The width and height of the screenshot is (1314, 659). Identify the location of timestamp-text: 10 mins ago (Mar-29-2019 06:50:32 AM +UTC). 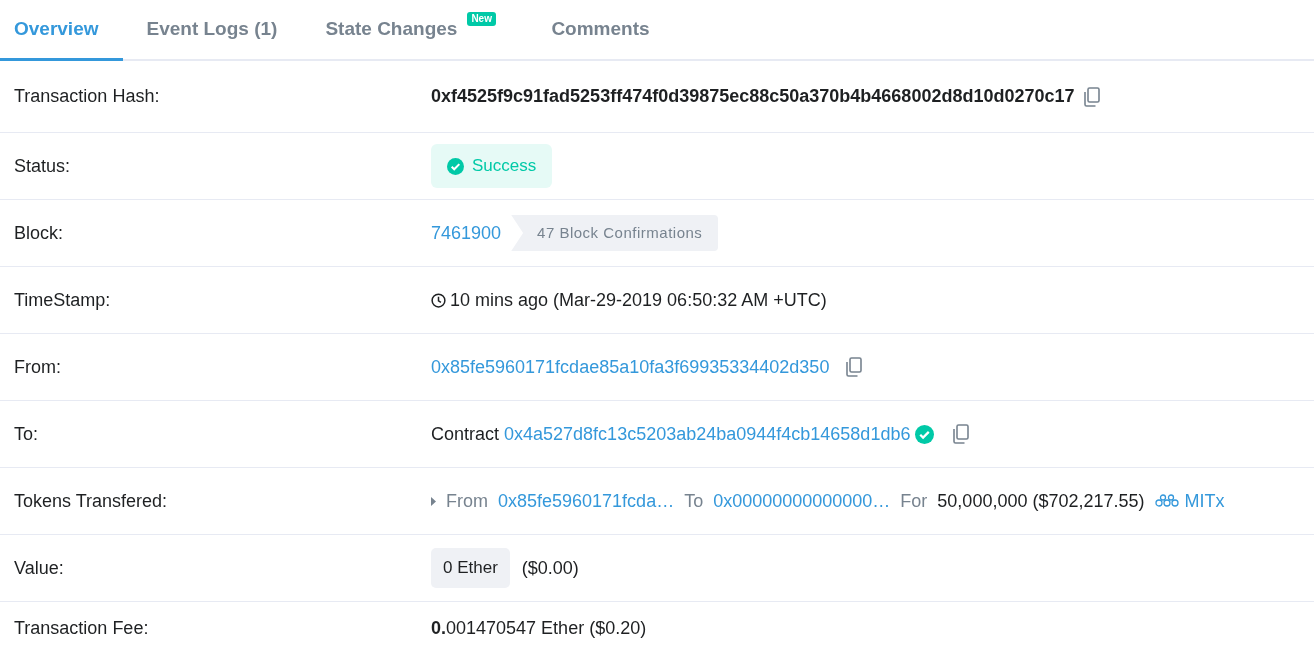
(638, 300).